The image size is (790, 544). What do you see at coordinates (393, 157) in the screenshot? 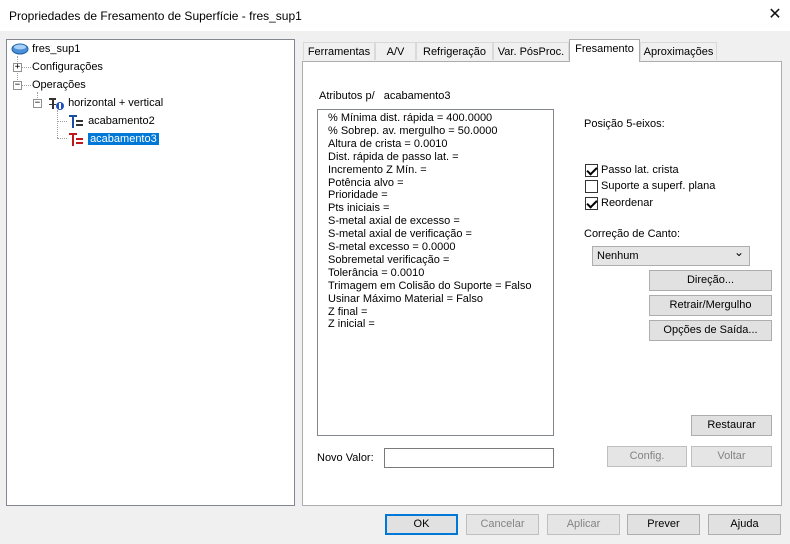
I see `attribute-line: Dist. rápida de passo lat. =` at bounding box center [393, 157].